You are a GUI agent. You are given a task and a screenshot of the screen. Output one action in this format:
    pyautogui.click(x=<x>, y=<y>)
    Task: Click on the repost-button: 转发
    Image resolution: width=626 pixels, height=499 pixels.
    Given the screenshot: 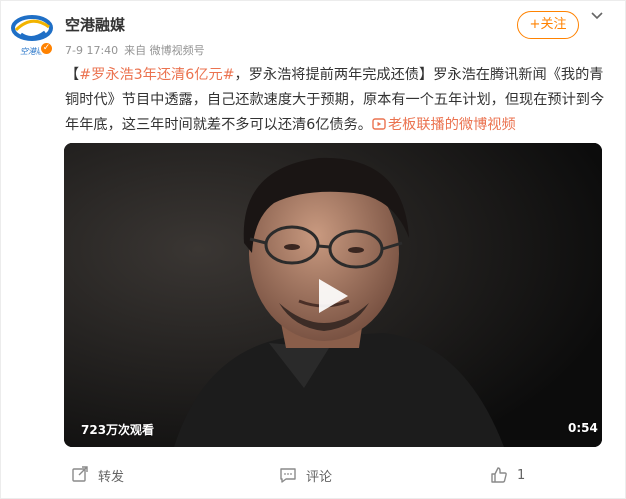 What is the action you would take?
    pyautogui.click(x=97, y=475)
    